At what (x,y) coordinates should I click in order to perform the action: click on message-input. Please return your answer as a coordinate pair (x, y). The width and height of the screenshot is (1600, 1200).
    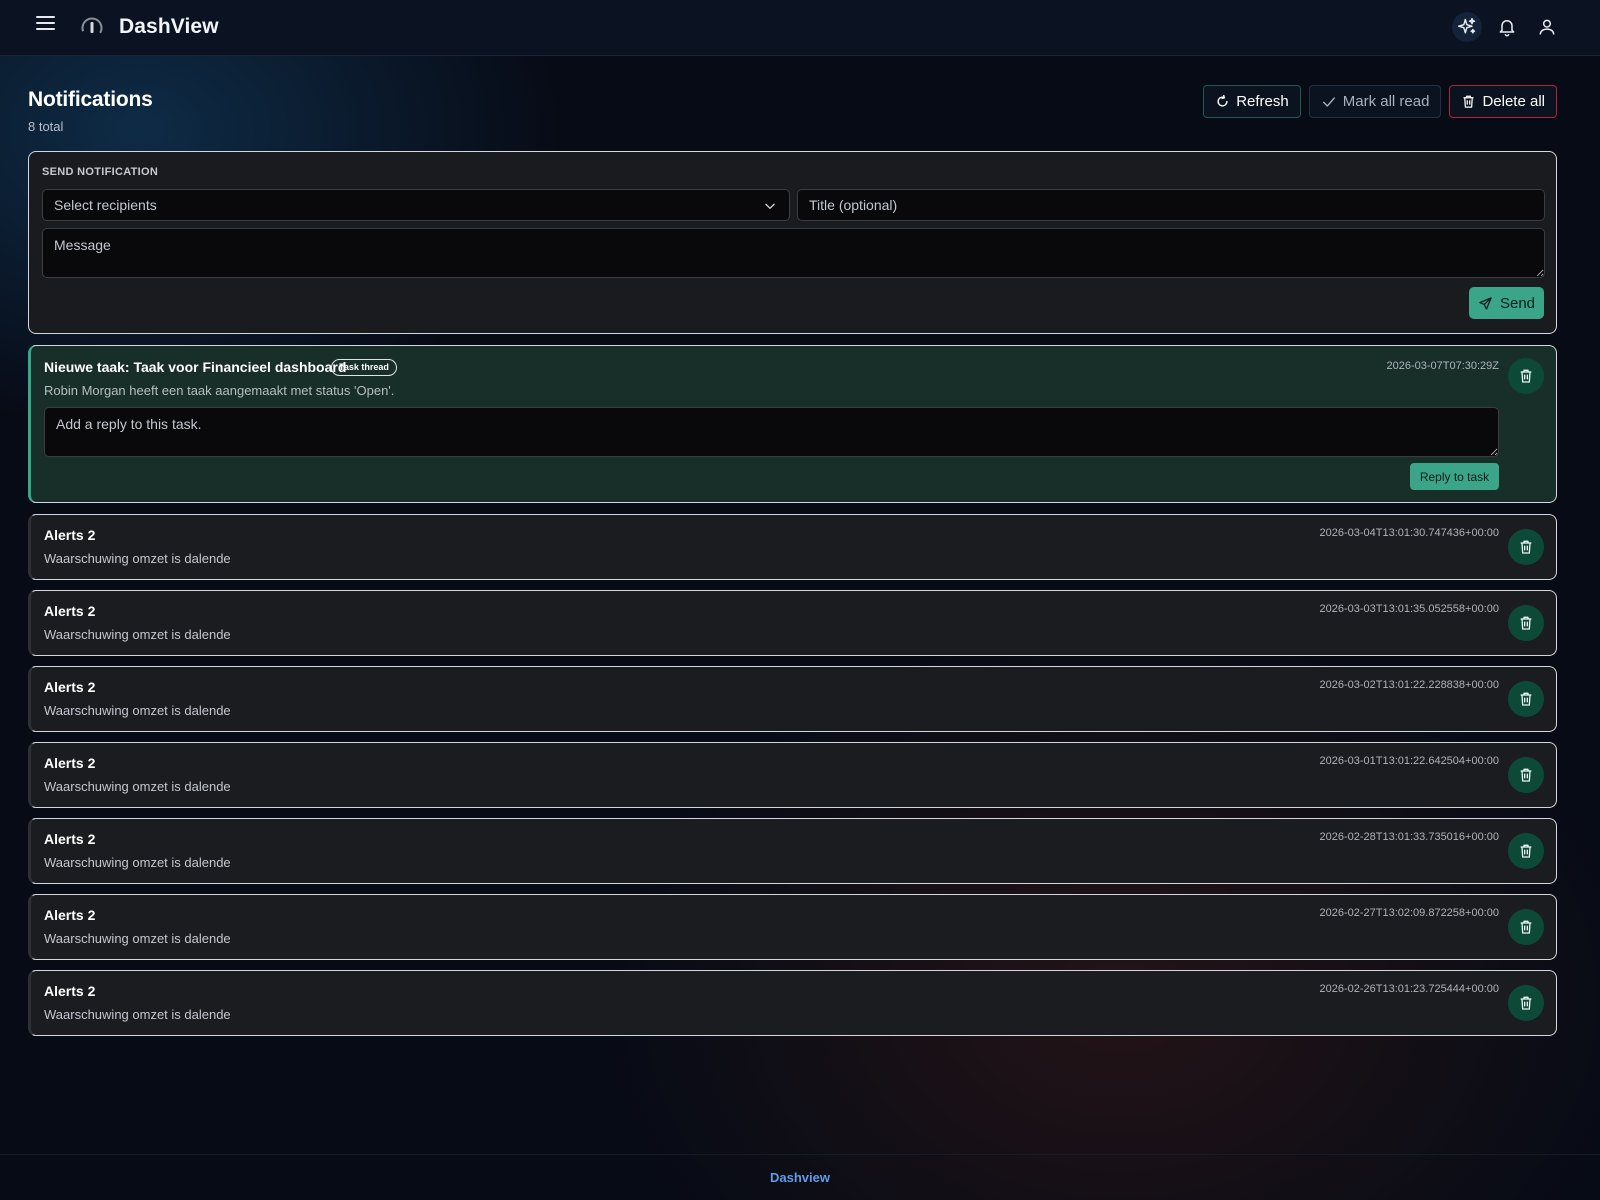
    Looking at the image, I should click on (793, 253).